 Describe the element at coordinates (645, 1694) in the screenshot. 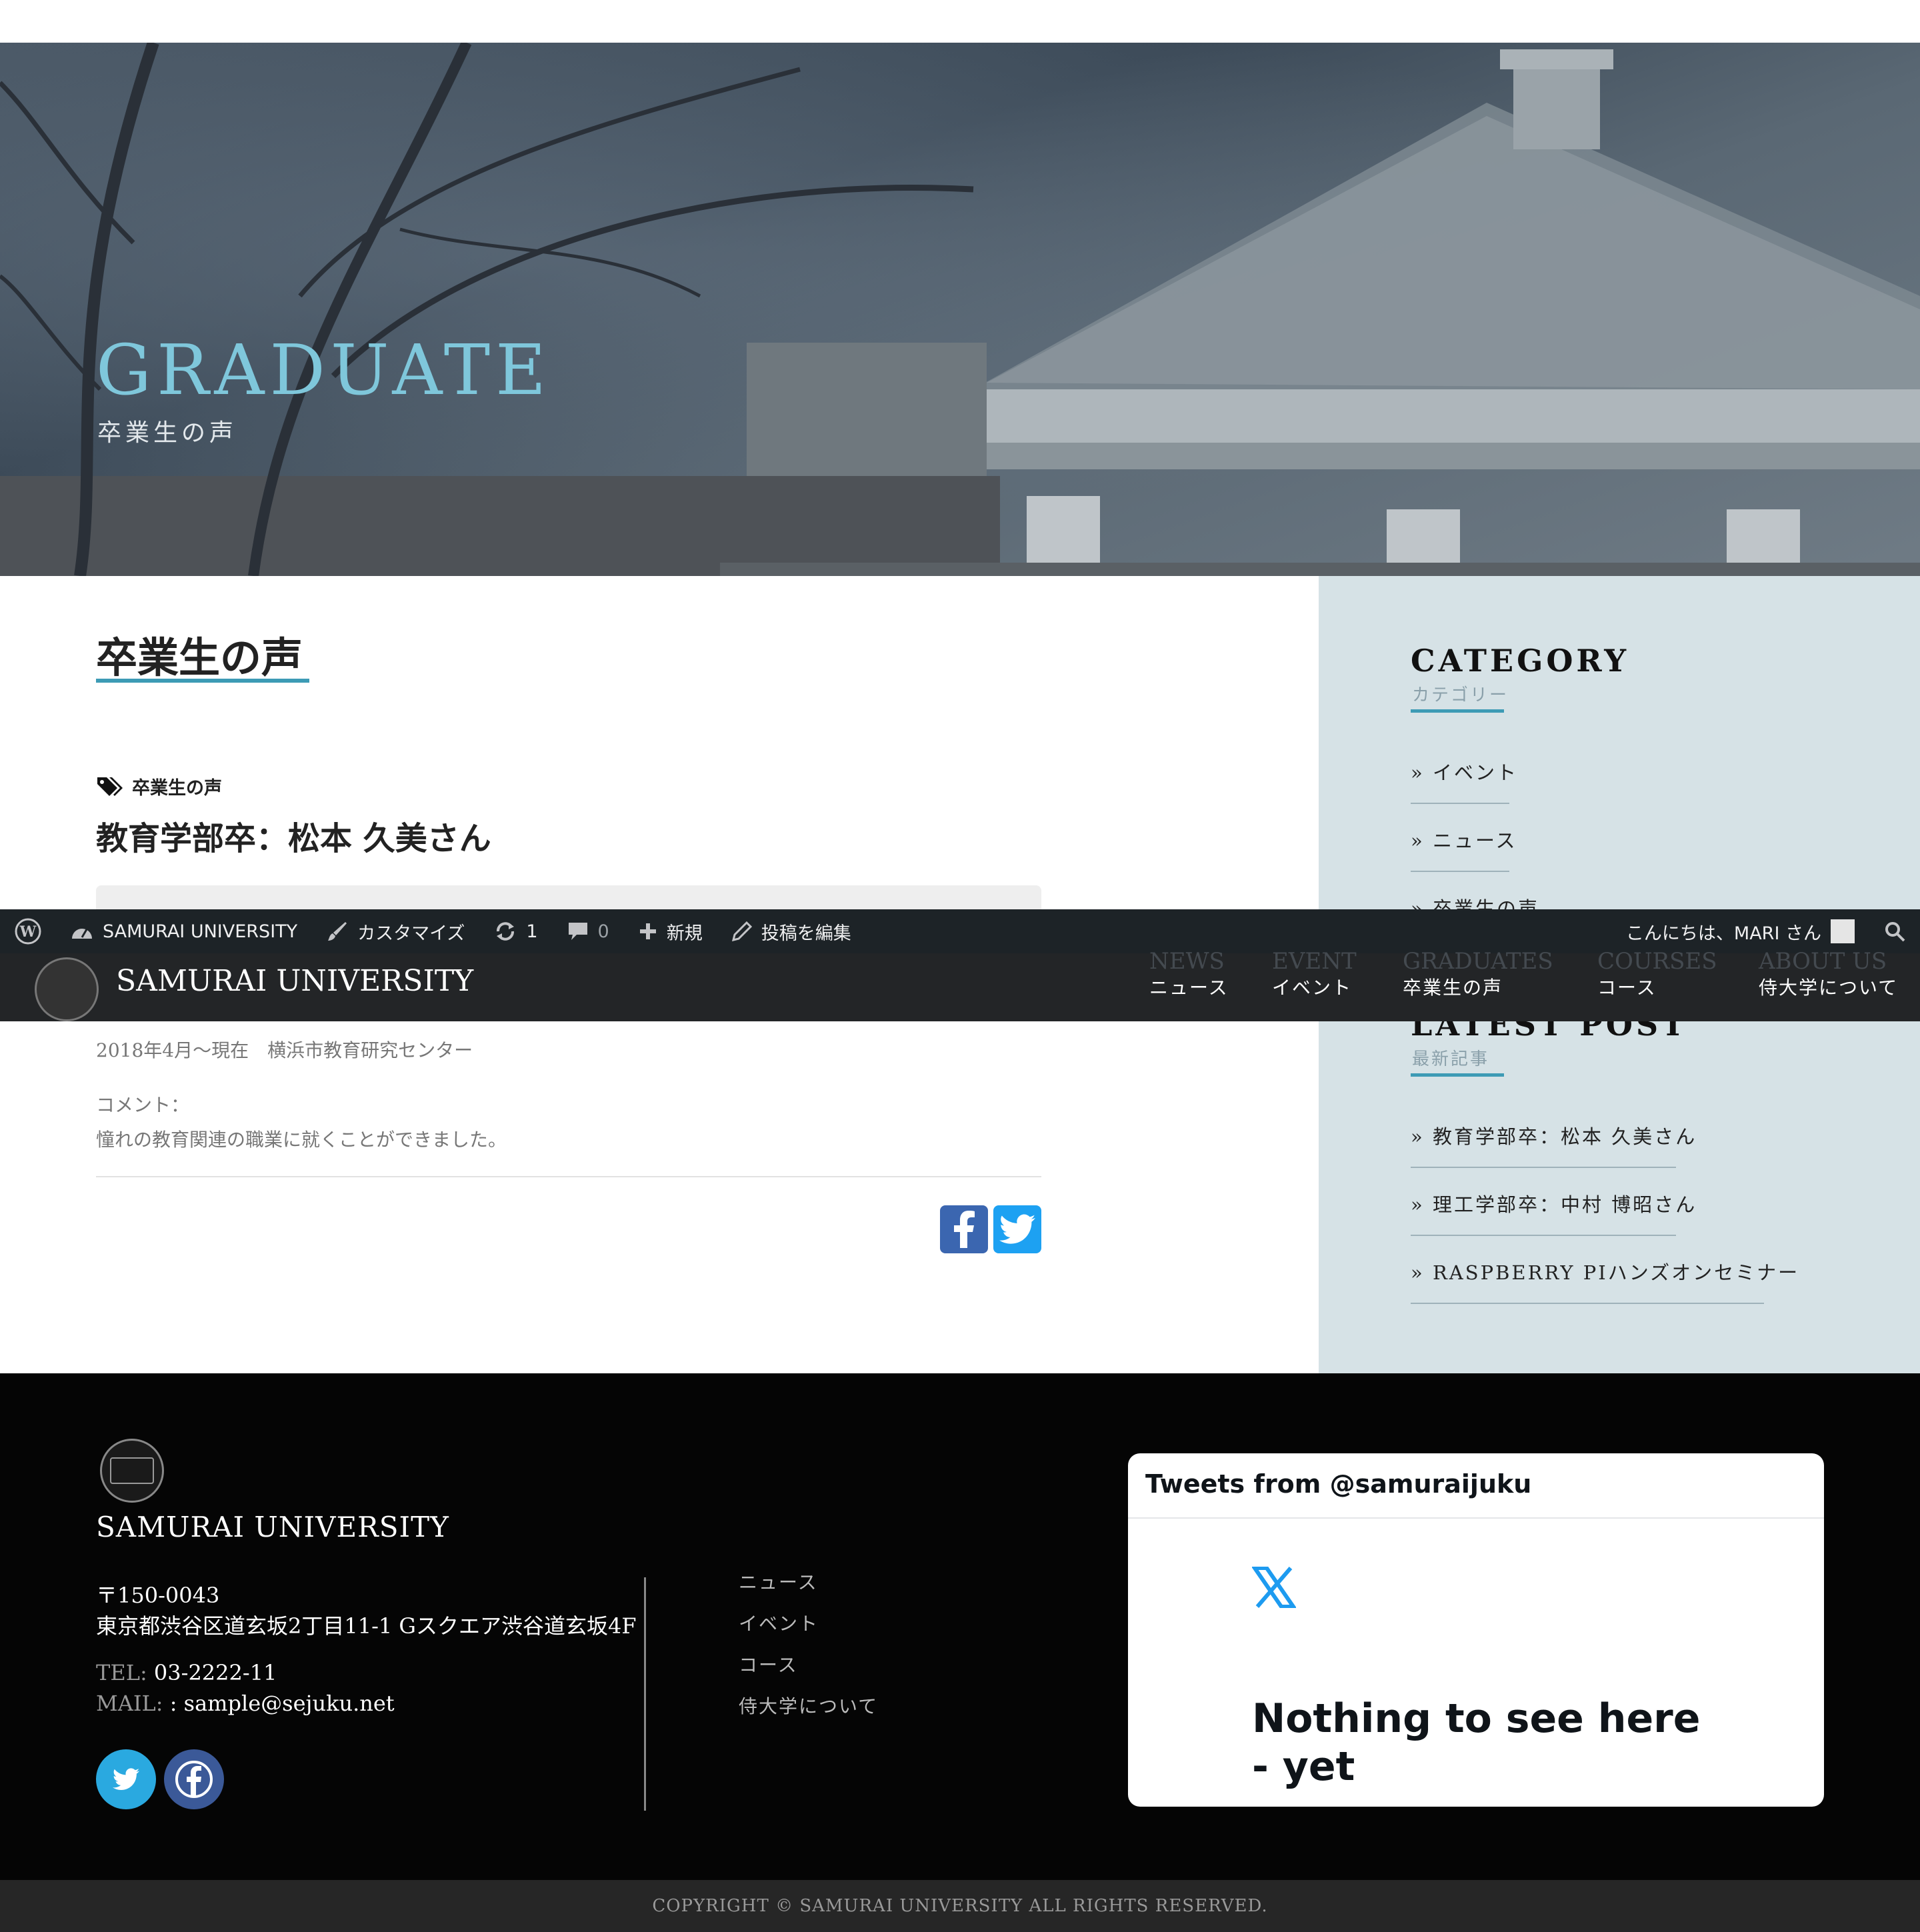

I see `footer-divider` at that location.